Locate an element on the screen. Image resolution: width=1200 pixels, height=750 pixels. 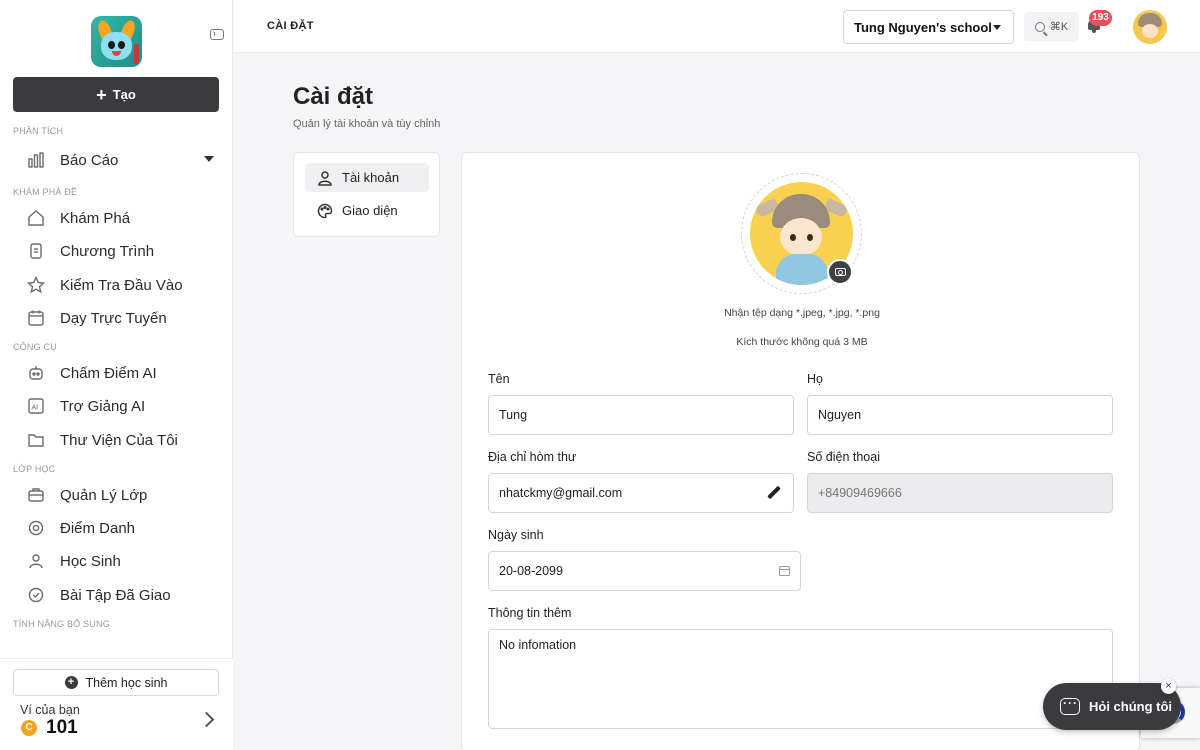
sidebar-item-label: Học Sinh is located at coordinates (90, 561).